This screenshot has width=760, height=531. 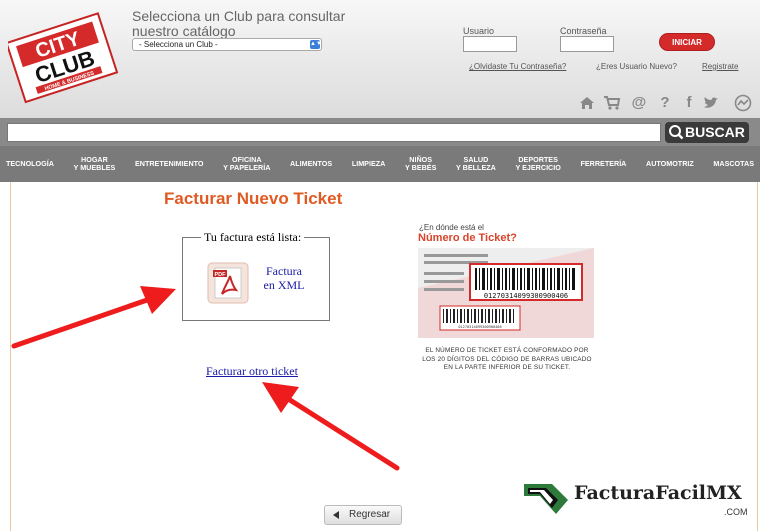 What do you see at coordinates (467, 238) in the screenshot?
I see `ticket-question-line2: Número de Ticket?` at bounding box center [467, 238].